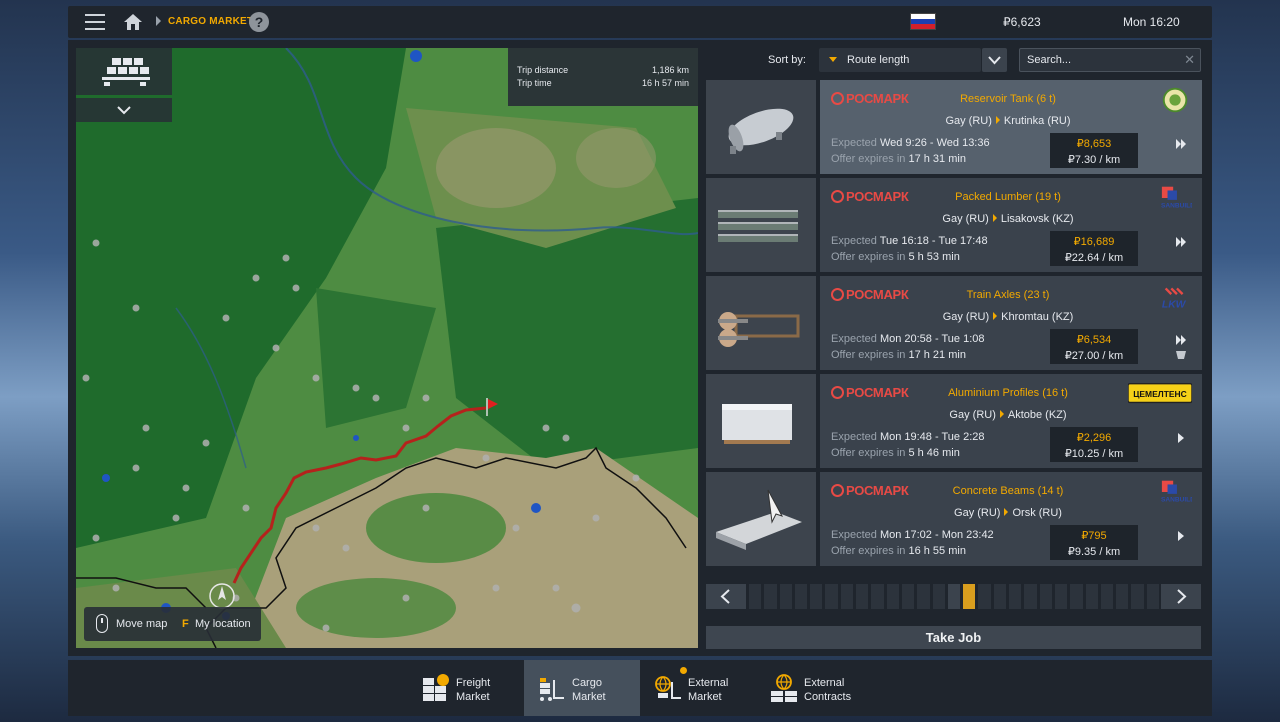 This screenshot has width=1280, height=722. I want to click on layer-expand-toggle, so click(124, 110).